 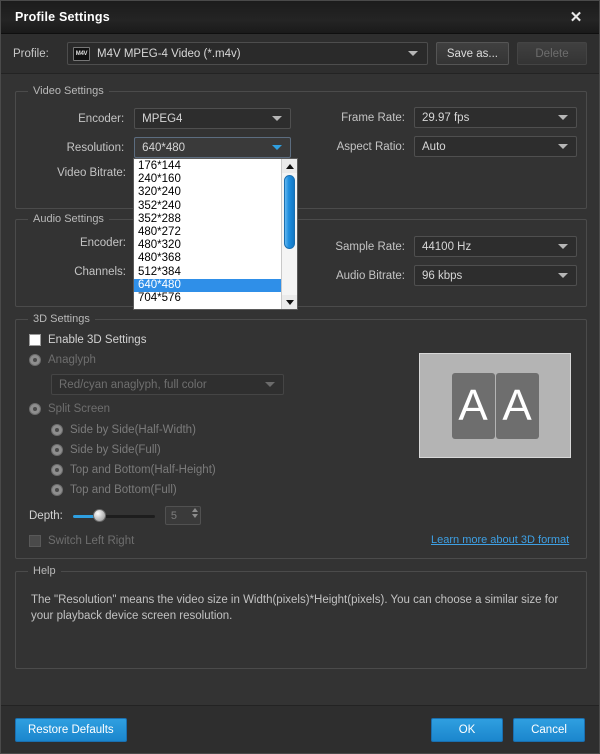 What do you see at coordinates (101, 118) in the screenshot?
I see `encoder-label-video: Encoder:` at bounding box center [101, 118].